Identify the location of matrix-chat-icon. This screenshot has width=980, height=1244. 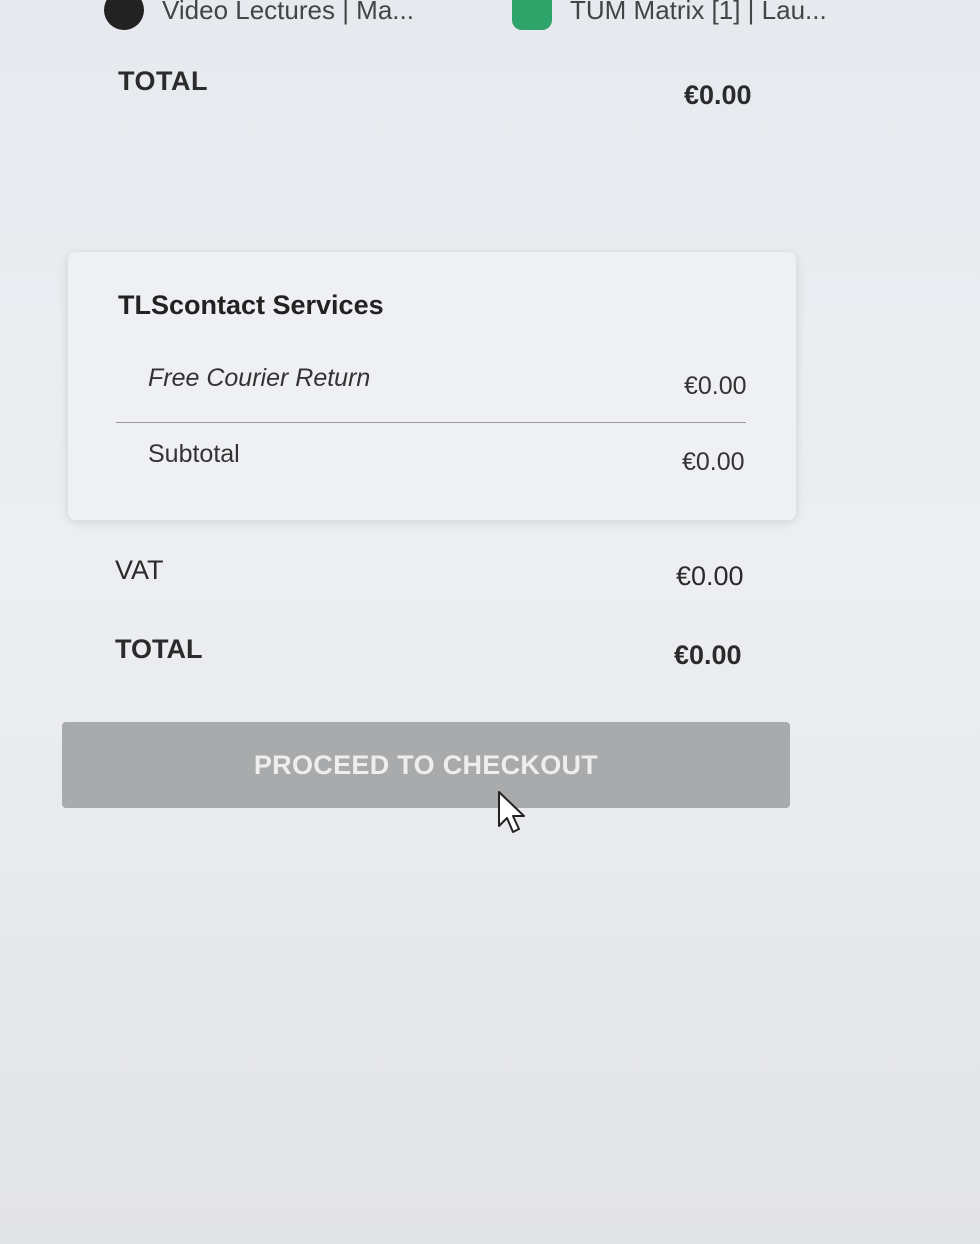
(532, 15).